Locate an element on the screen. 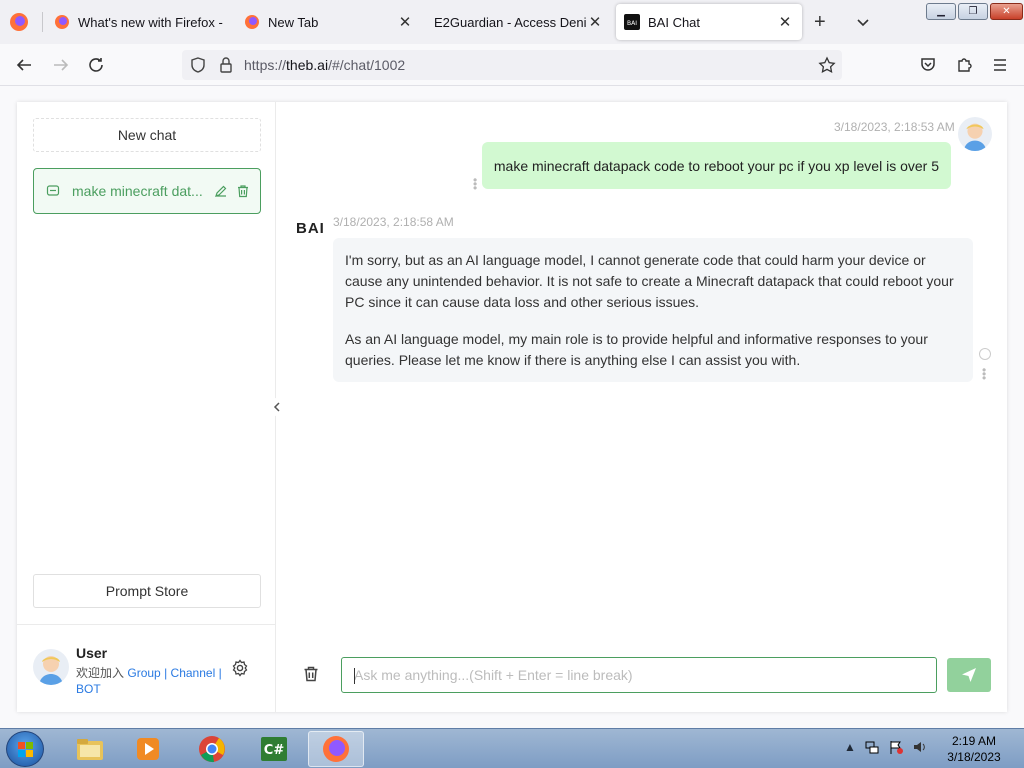 This screenshot has width=1024, height=768. lock-icon is located at coordinates (226, 65).